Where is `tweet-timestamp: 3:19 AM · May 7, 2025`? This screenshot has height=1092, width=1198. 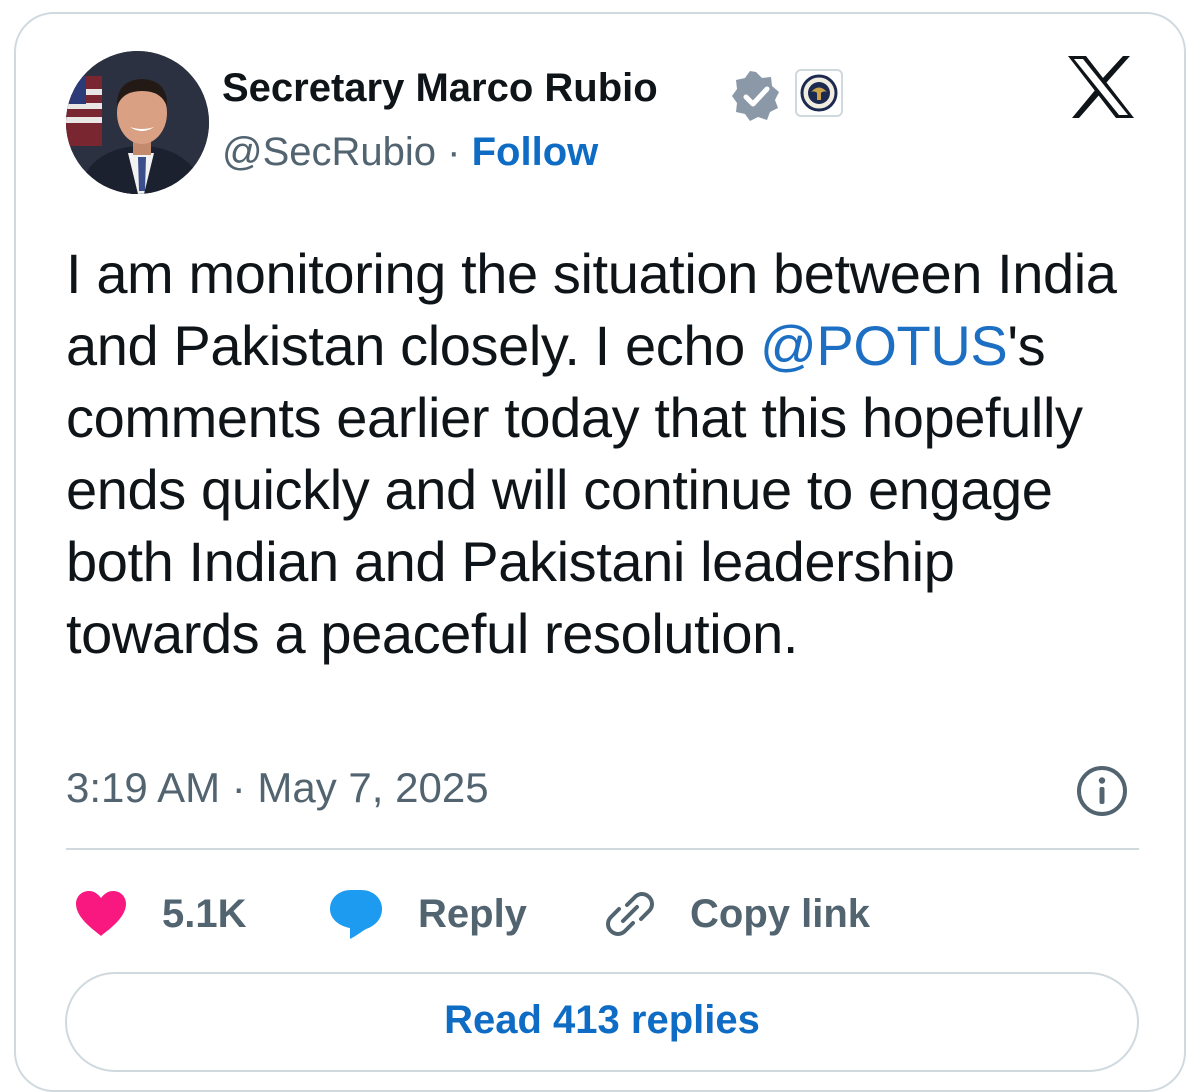
tweet-timestamp: 3:19 AM · May 7, 2025 is located at coordinates (277, 788).